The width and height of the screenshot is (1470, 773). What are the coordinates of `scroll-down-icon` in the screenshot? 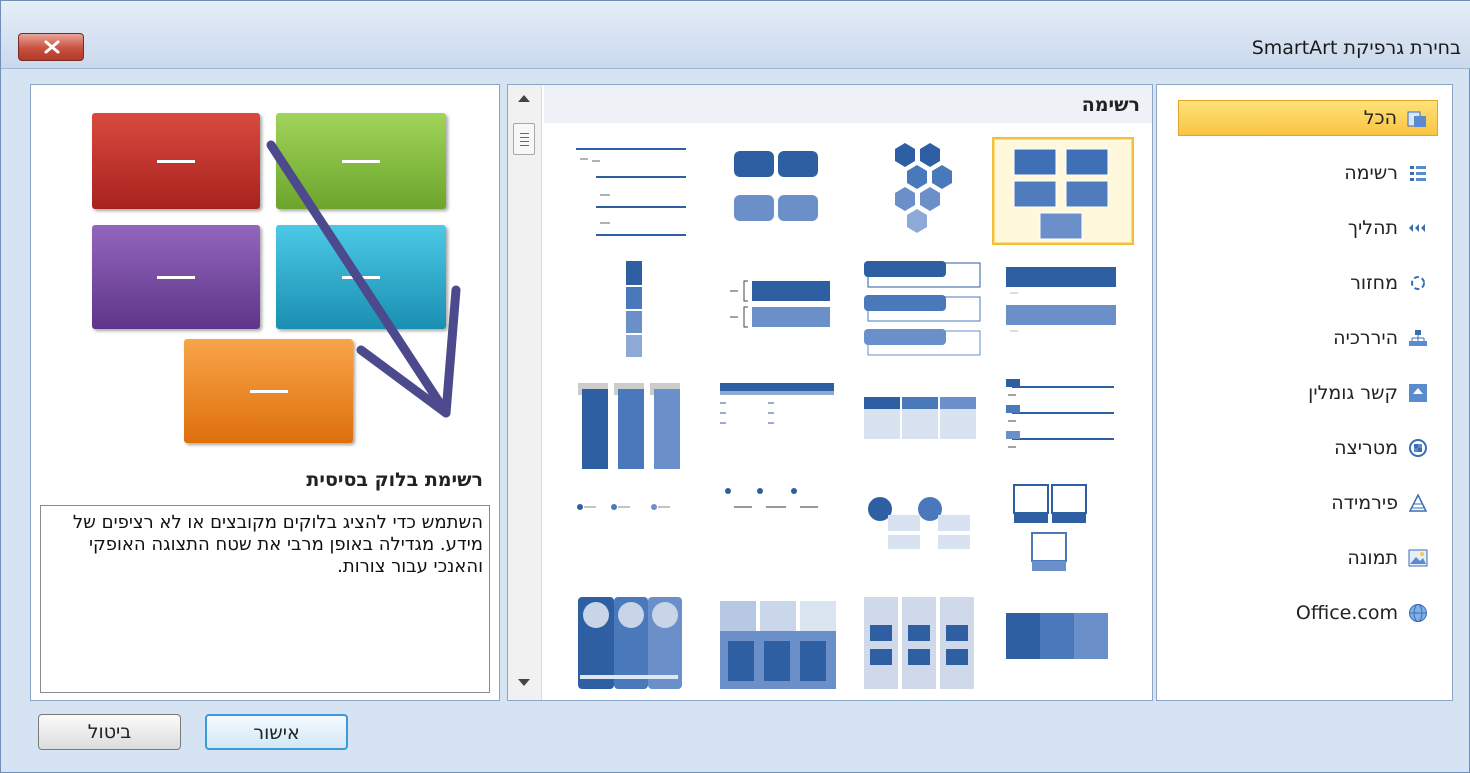 It's located at (524, 682).